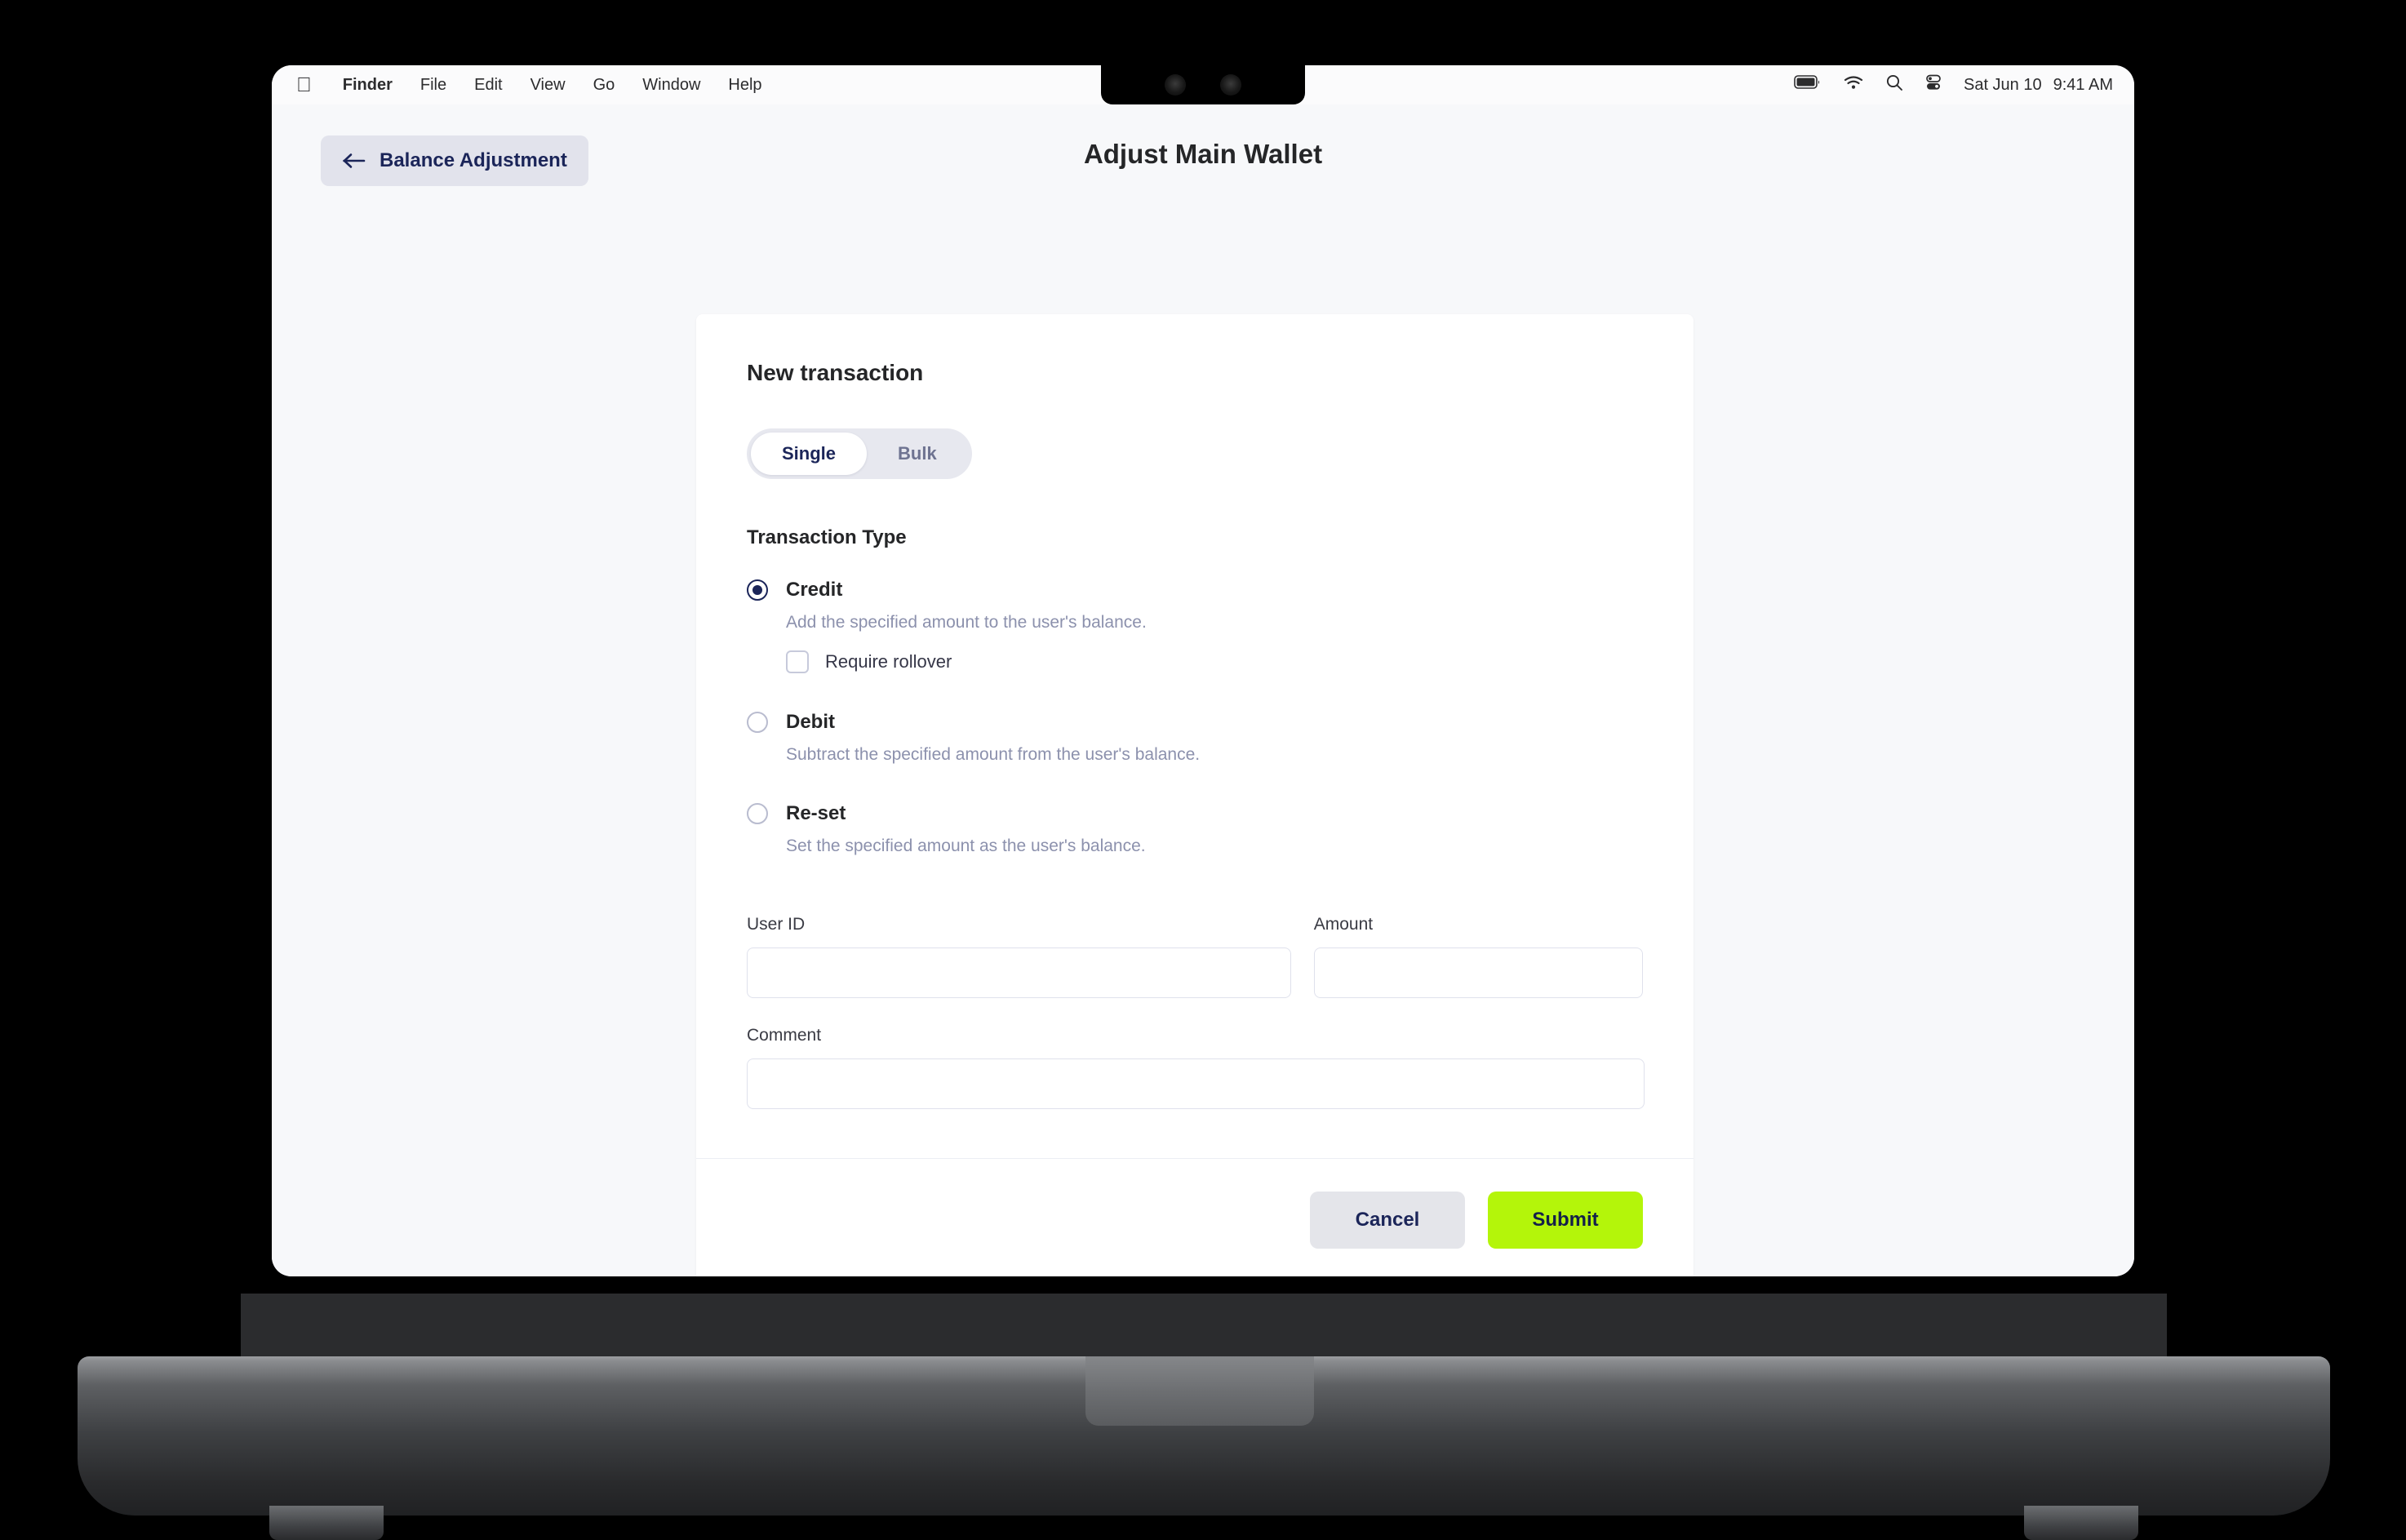 The width and height of the screenshot is (2406, 1540). What do you see at coordinates (1343, 924) in the screenshot?
I see `amount-label: Amount` at bounding box center [1343, 924].